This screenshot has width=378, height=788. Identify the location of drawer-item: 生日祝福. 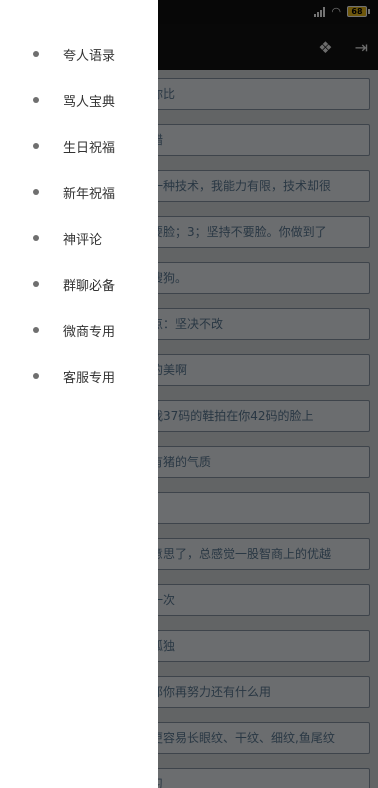
(79, 146).